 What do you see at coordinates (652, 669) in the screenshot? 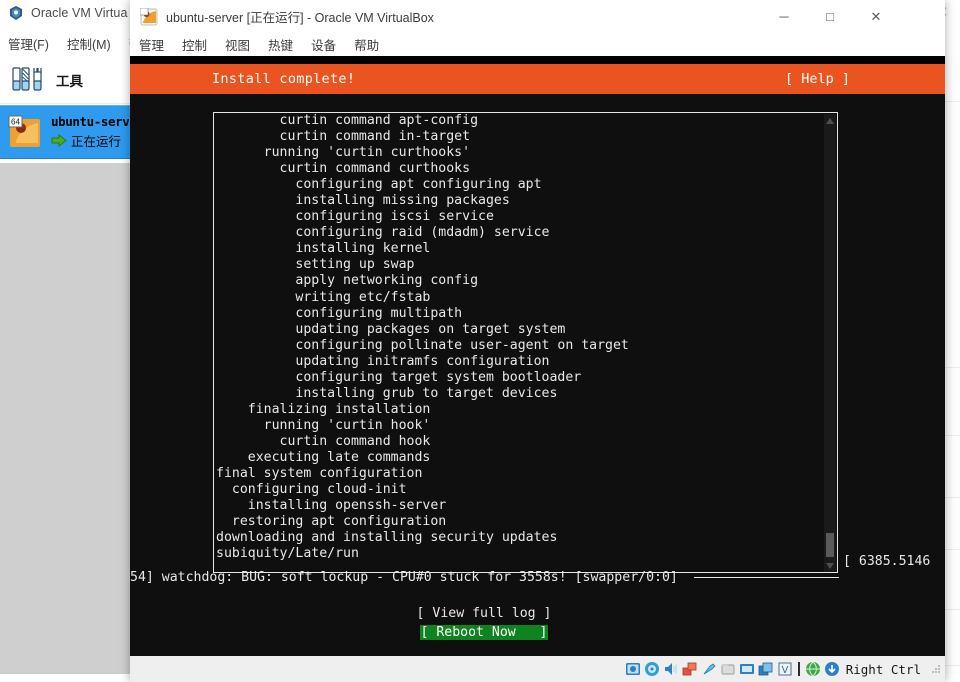
I see `optical-drive-icon` at bounding box center [652, 669].